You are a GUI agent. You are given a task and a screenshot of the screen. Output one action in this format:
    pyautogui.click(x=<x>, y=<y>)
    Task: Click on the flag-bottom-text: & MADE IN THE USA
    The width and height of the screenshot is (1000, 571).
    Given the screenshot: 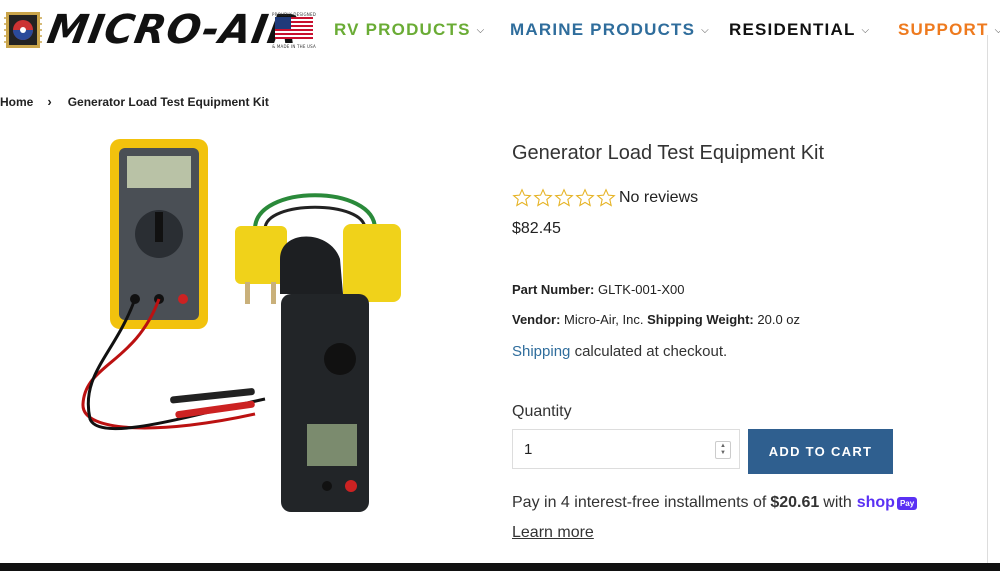 What is the action you would take?
    pyautogui.click(x=294, y=46)
    